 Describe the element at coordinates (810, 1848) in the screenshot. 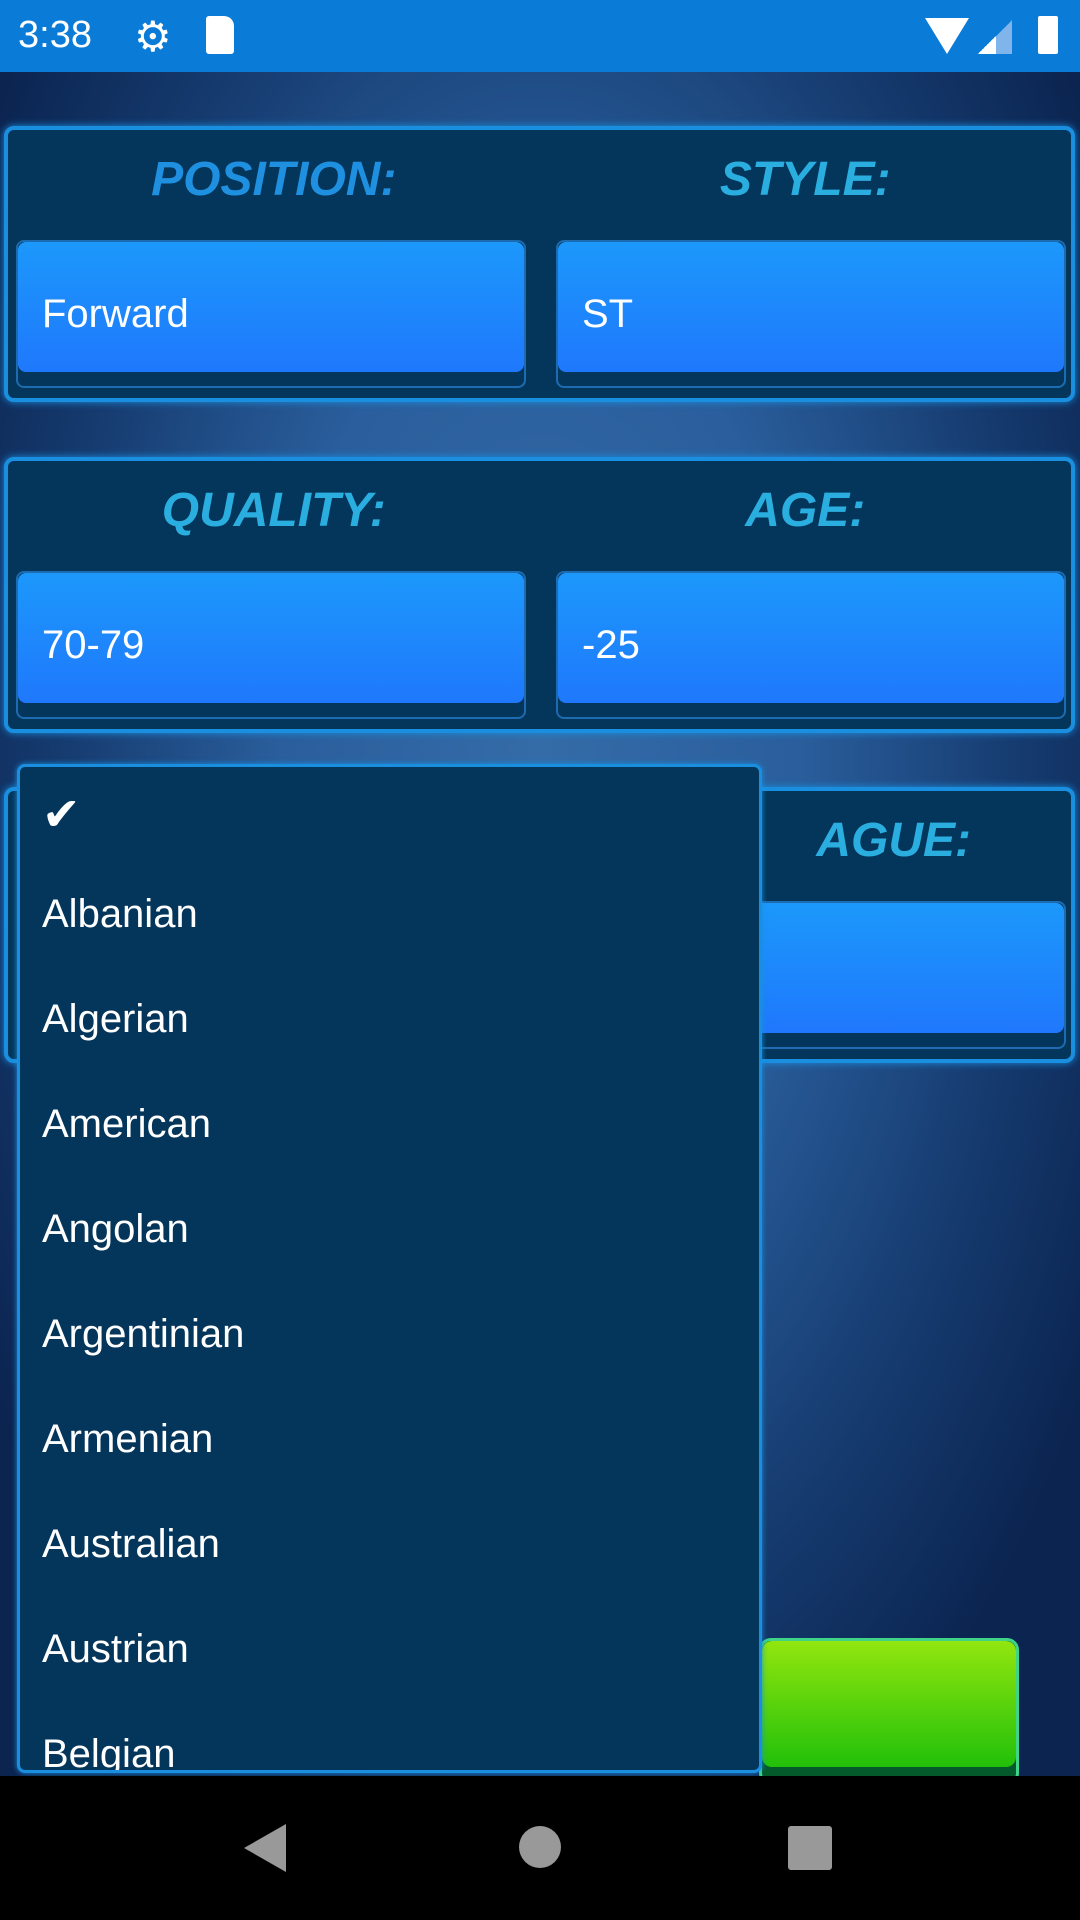

I see `recents-icon` at that location.